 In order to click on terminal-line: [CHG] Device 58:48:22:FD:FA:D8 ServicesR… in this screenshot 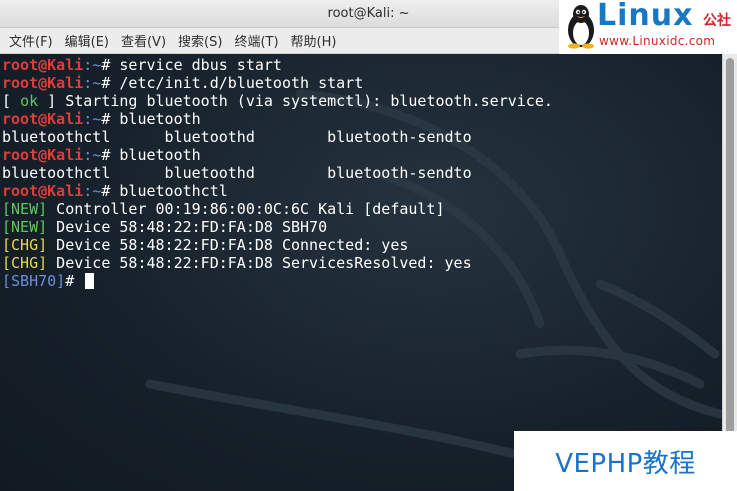, I will do `click(277, 263)`.